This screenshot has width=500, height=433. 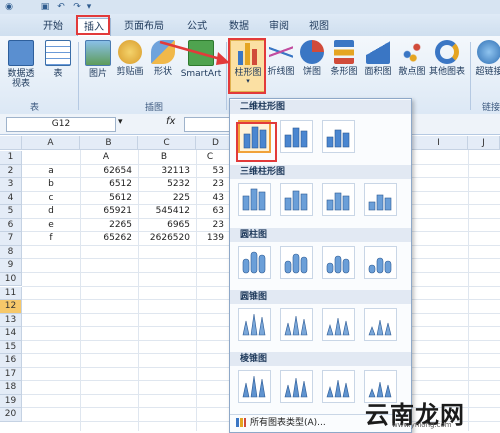 I want to click on tab-review: 审阅, so click(x=279, y=27).